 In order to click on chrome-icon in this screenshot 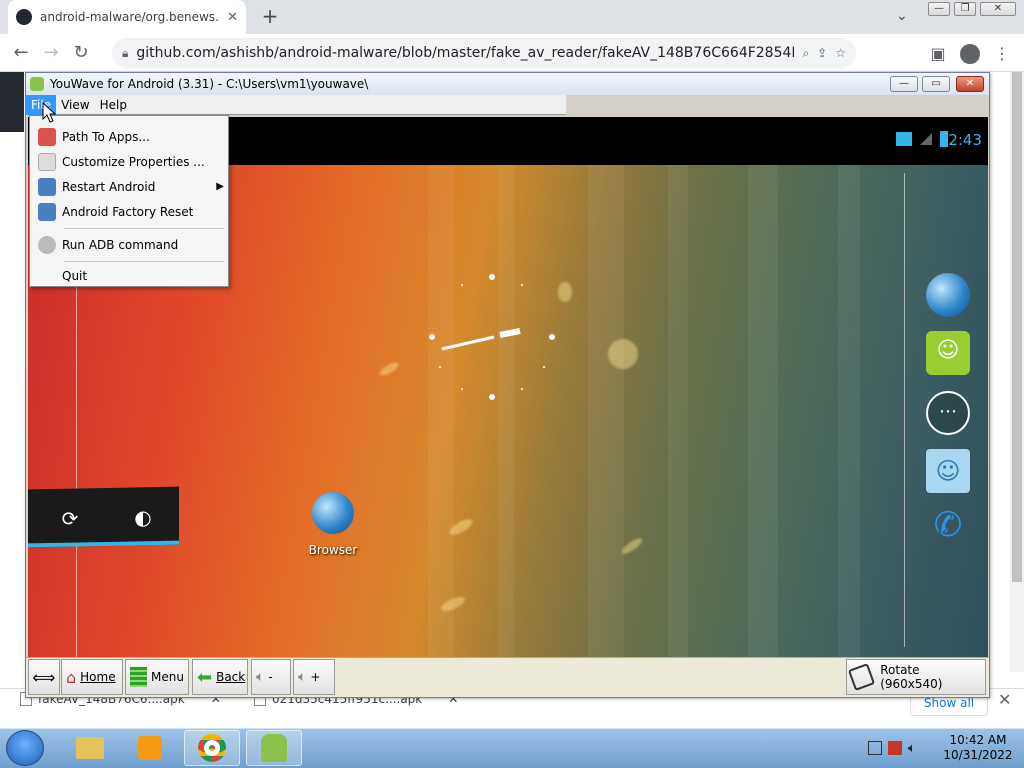, I will do `click(212, 748)`.